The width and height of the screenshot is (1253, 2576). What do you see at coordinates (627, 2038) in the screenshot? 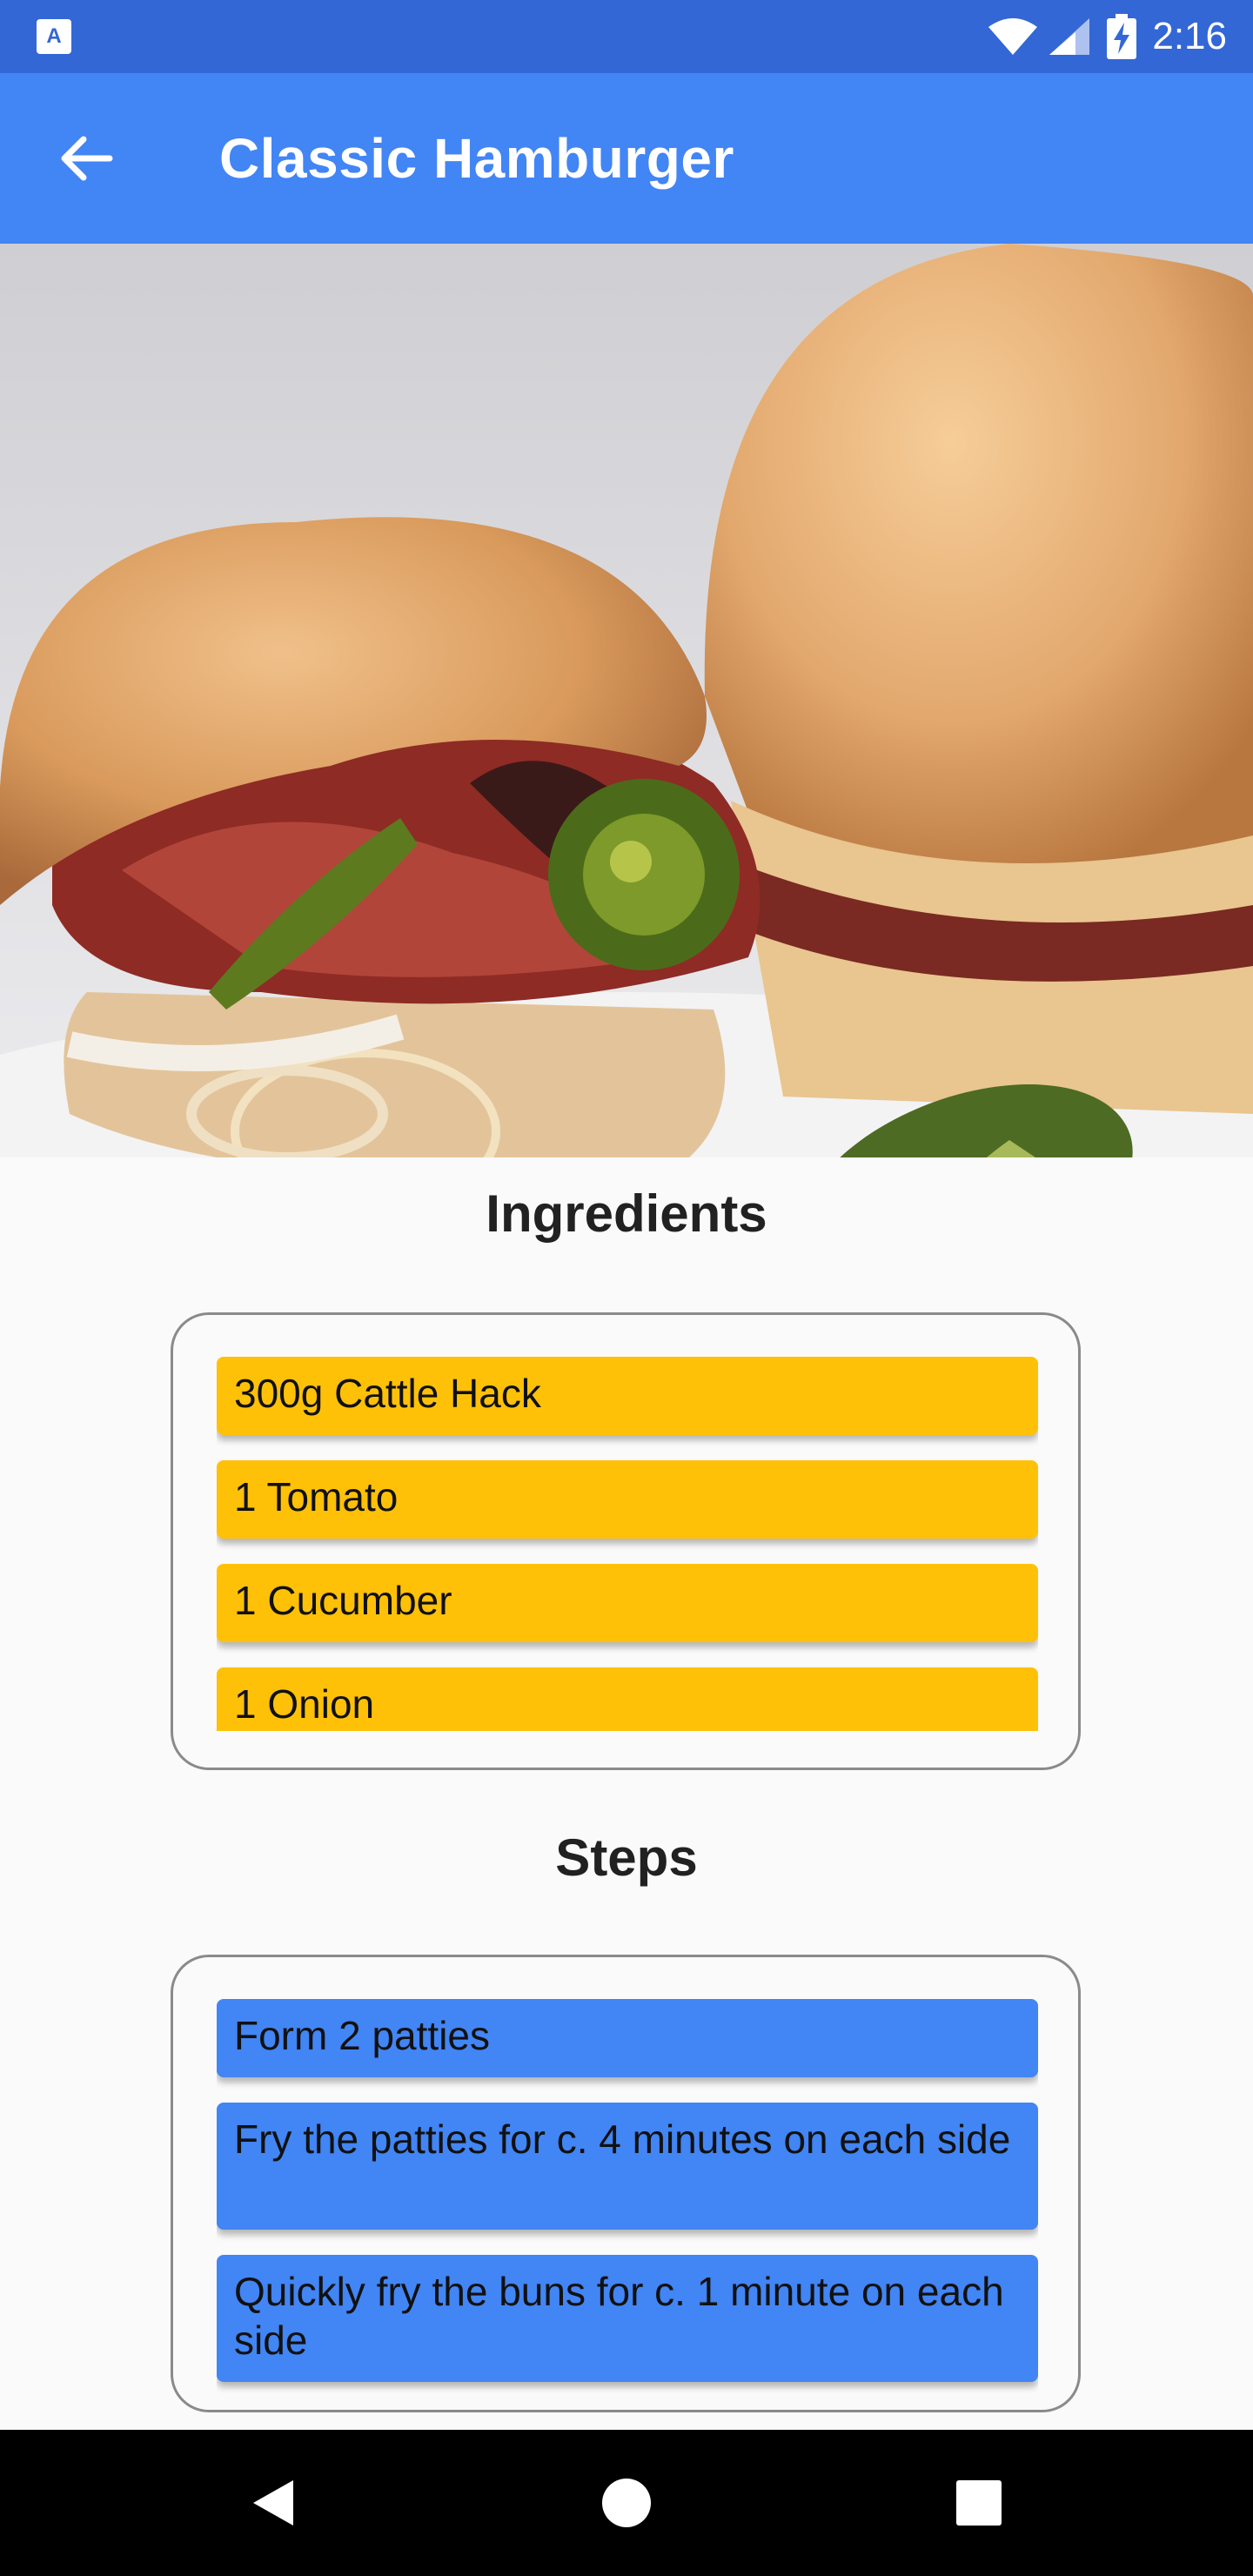
I see `step-item: Form 2 patties` at bounding box center [627, 2038].